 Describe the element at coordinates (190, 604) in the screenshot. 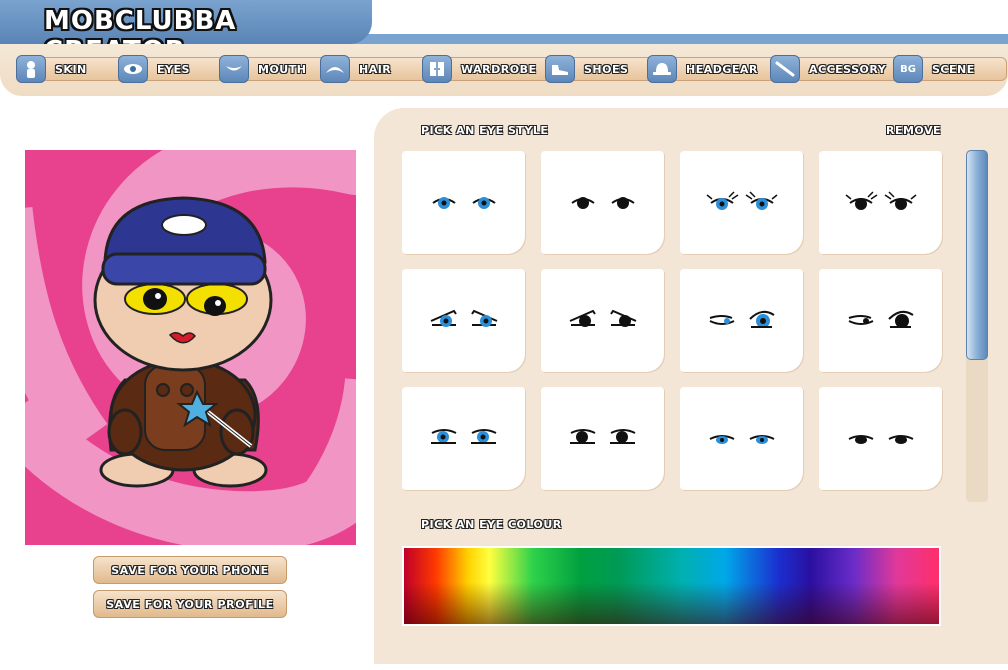

I see `save-profile-button: SAVE FOR YOUR PROFILE` at that location.